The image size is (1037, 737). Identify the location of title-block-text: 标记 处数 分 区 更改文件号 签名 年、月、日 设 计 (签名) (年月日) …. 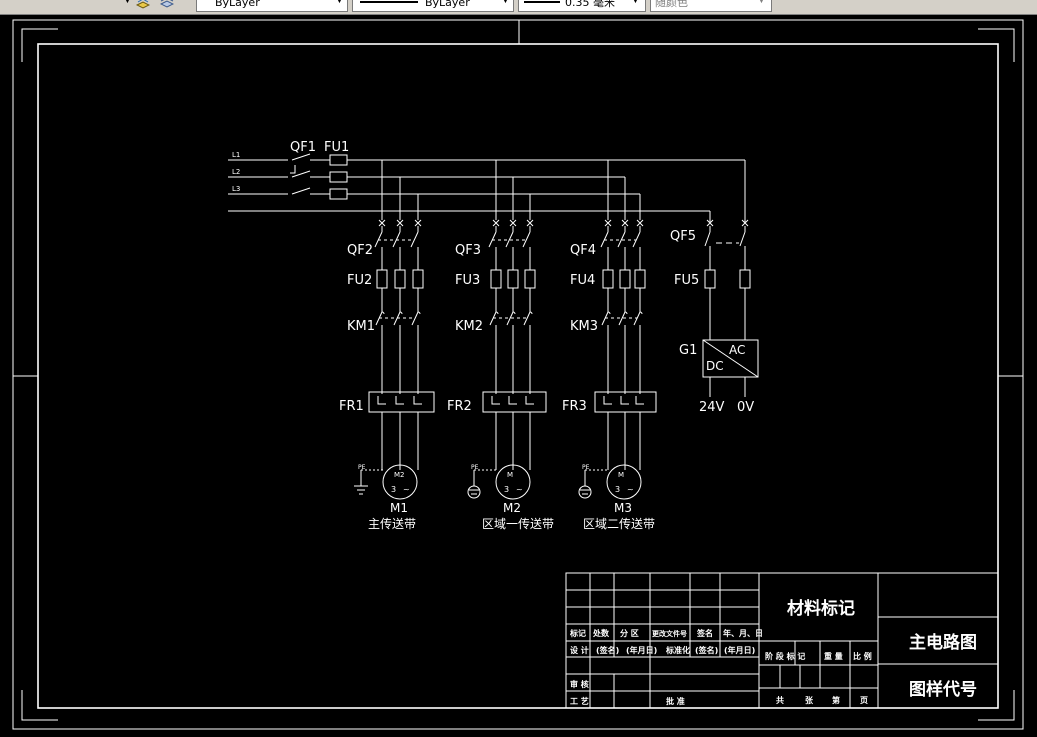
(773, 652).